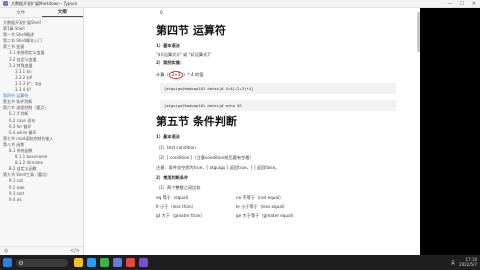 This screenshot has height=270, width=480. I want to click on code-block-2: [atguigu@hadoop101 datas]# echo $S, so click(278, 105).